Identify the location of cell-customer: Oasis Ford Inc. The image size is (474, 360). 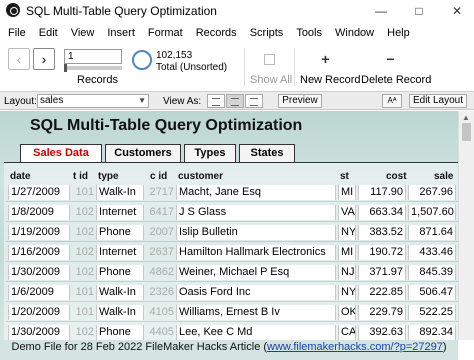
(256, 292).